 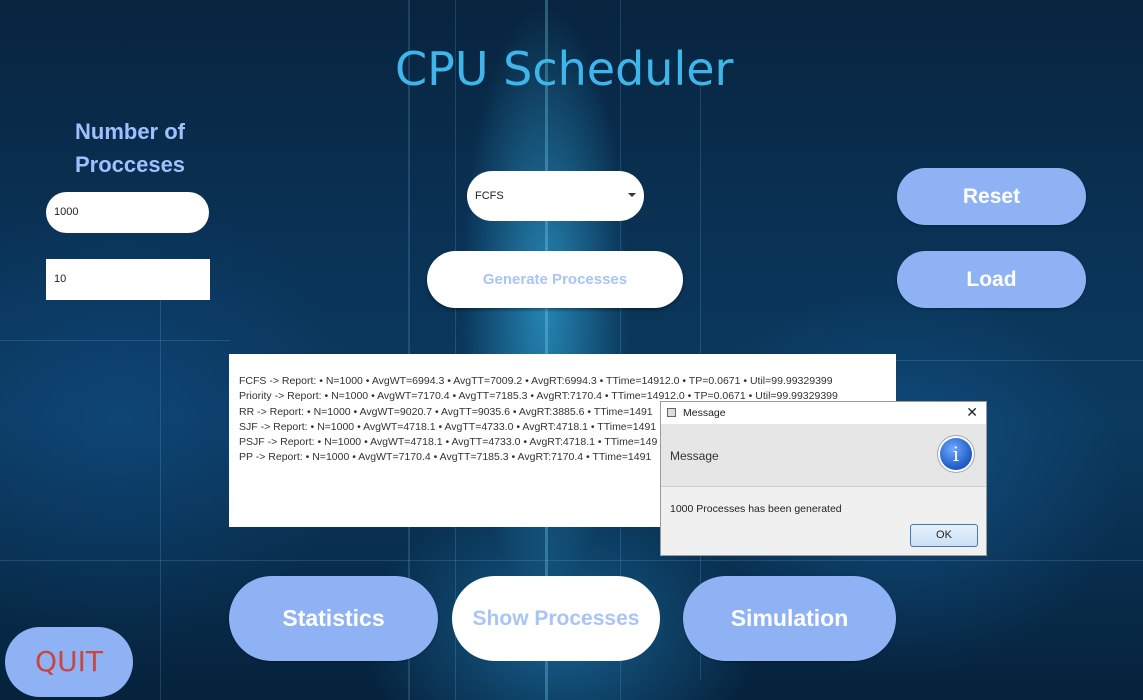 I want to click on number-label-line1: Number of, so click(x=130, y=131).